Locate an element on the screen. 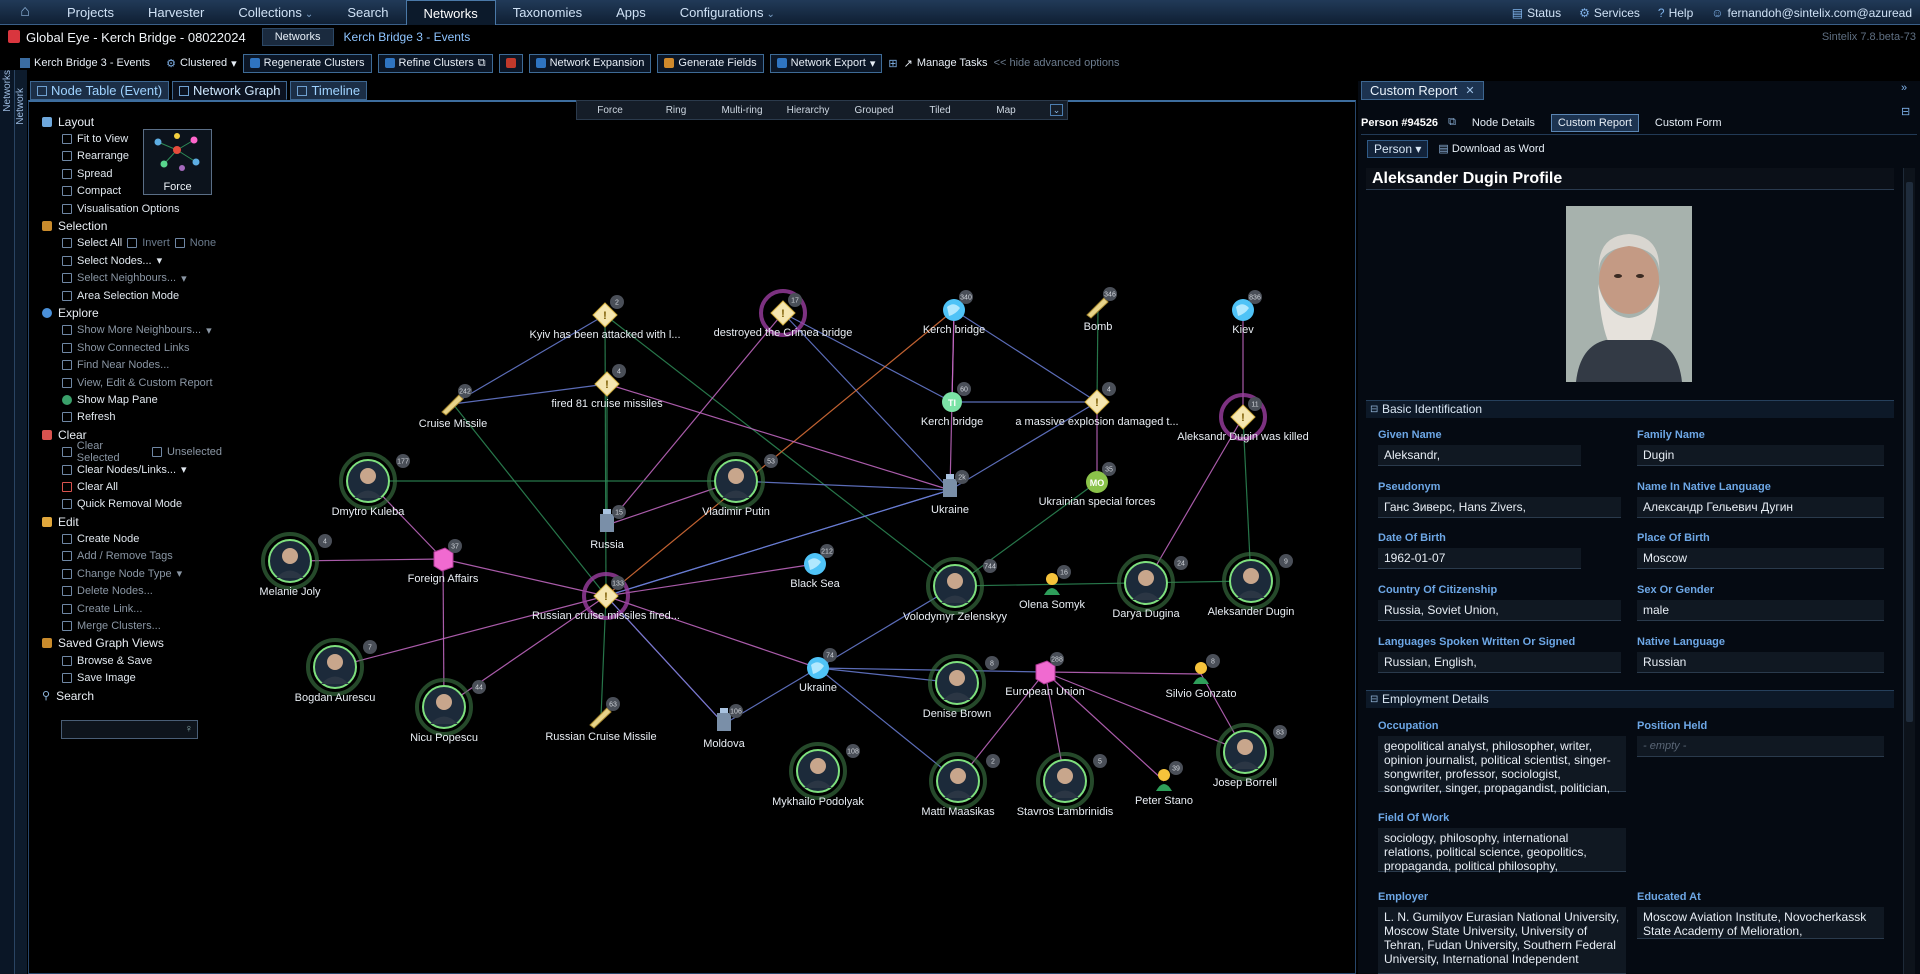 The height and width of the screenshot is (974, 1920). clear-nodes-links-button: Clear Nodes/Links... ▾ is located at coordinates (132, 469).